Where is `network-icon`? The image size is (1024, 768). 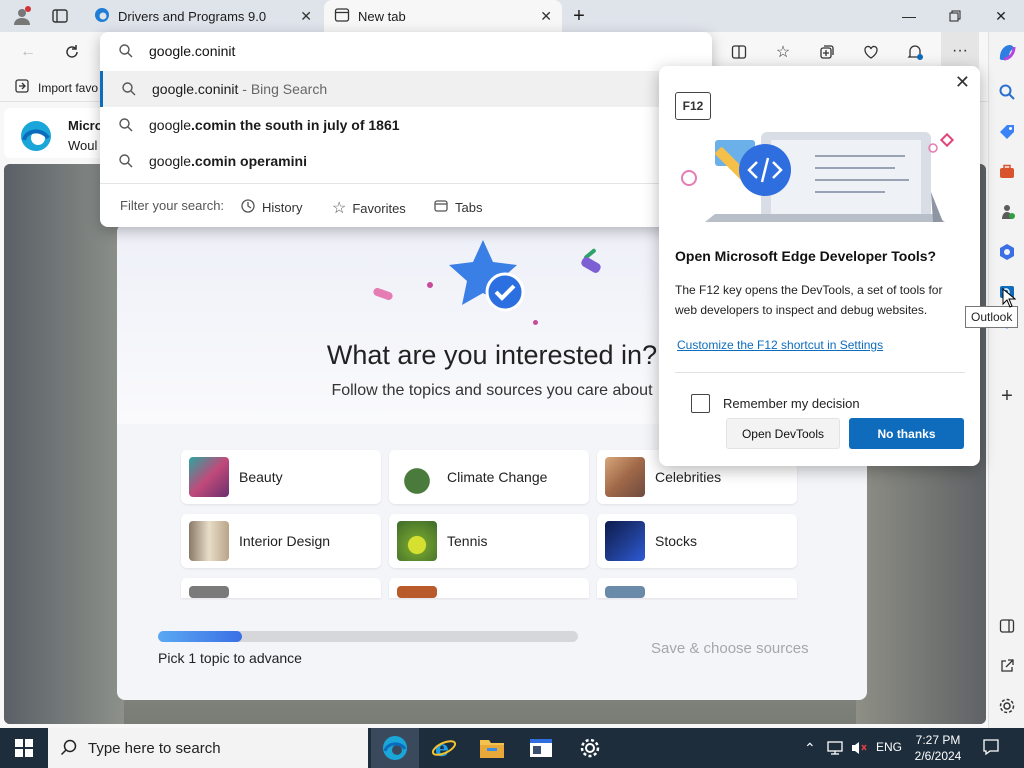
network-icon is located at coordinates (835, 749).